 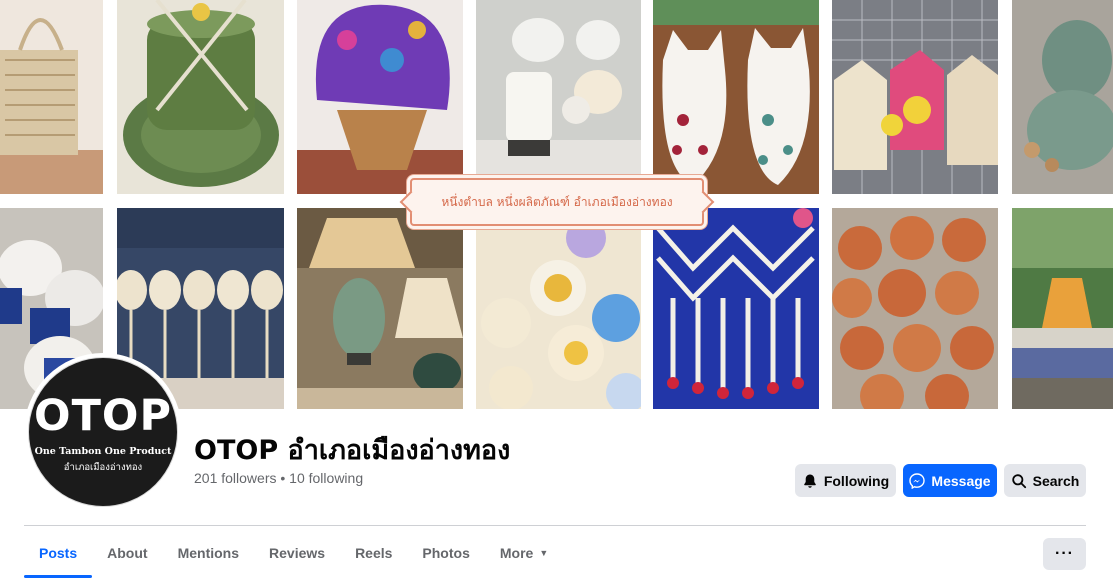 I want to click on tab-reels: Reels, so click(x=373, y=553).